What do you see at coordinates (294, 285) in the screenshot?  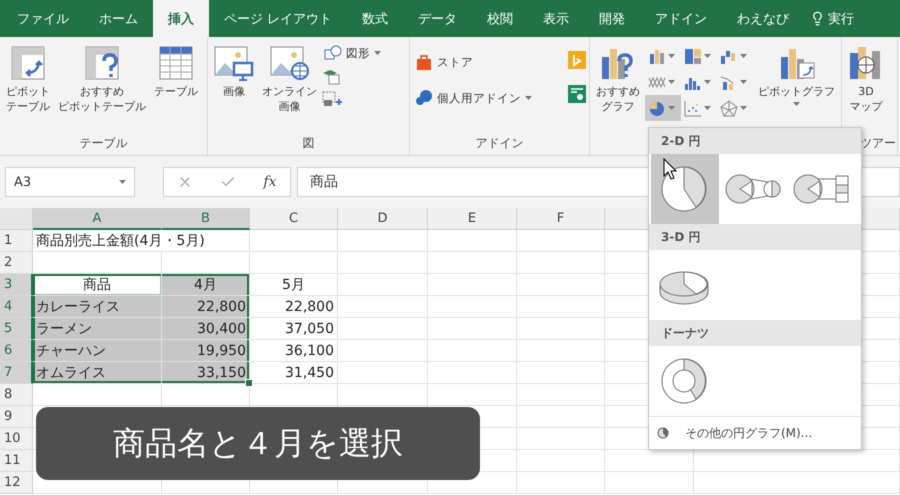 I see `table-cell: 5月` at bounding box center [294, 285].